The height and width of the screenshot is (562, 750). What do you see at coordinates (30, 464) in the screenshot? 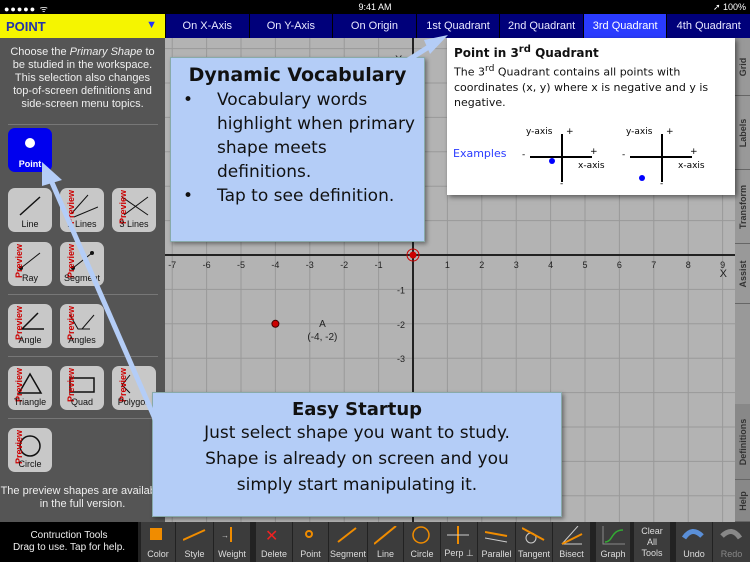
I see `shape-label: Circle` at bounding box center [30, 464].